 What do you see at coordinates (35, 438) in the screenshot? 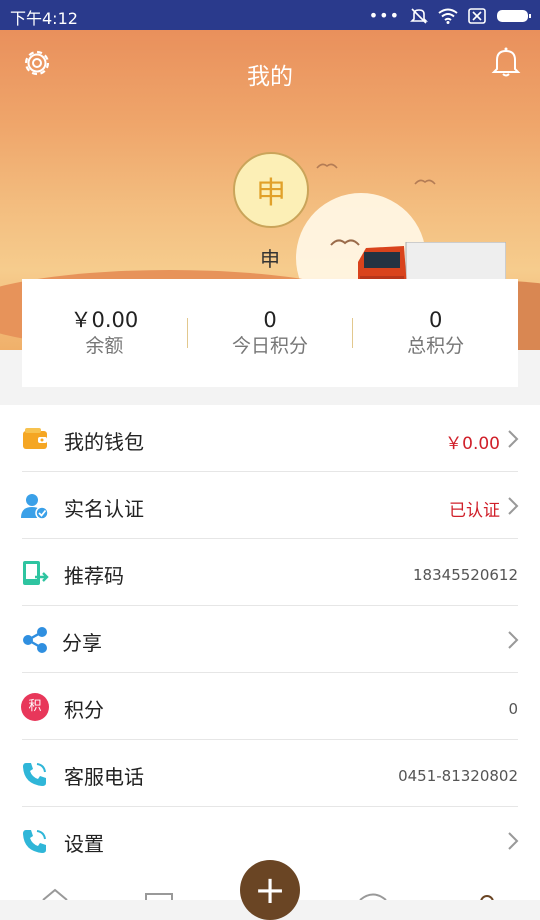
I see `wallet-icon` at bounding box center [35, 438].